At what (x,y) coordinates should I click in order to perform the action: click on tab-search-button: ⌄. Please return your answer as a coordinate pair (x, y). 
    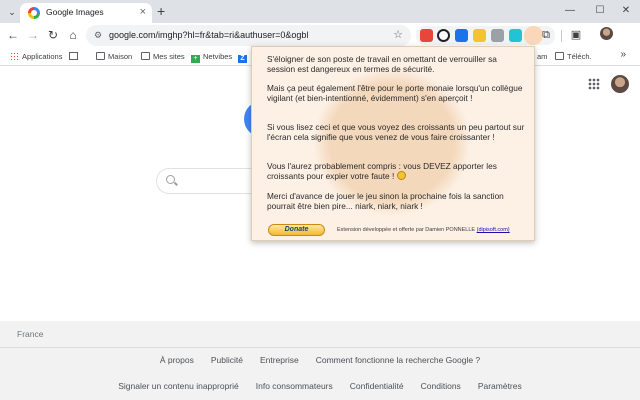
    Looking at the image, I should click on (12, 12).